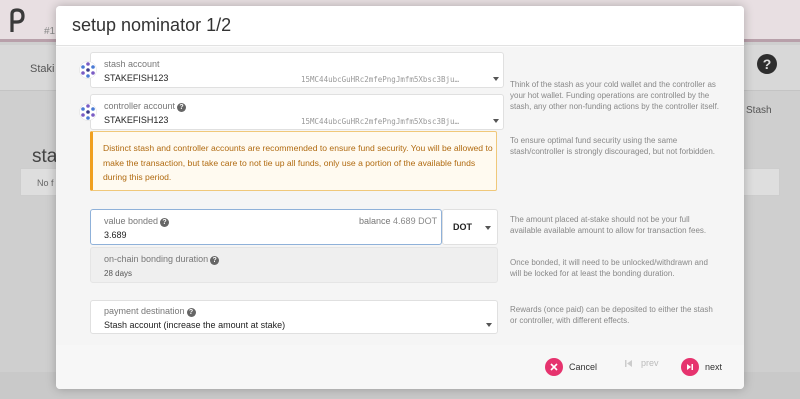  What do you see at coordinates (690, 367) in the screenshot?
I see `next-icon` at bounding box center [690, 367].